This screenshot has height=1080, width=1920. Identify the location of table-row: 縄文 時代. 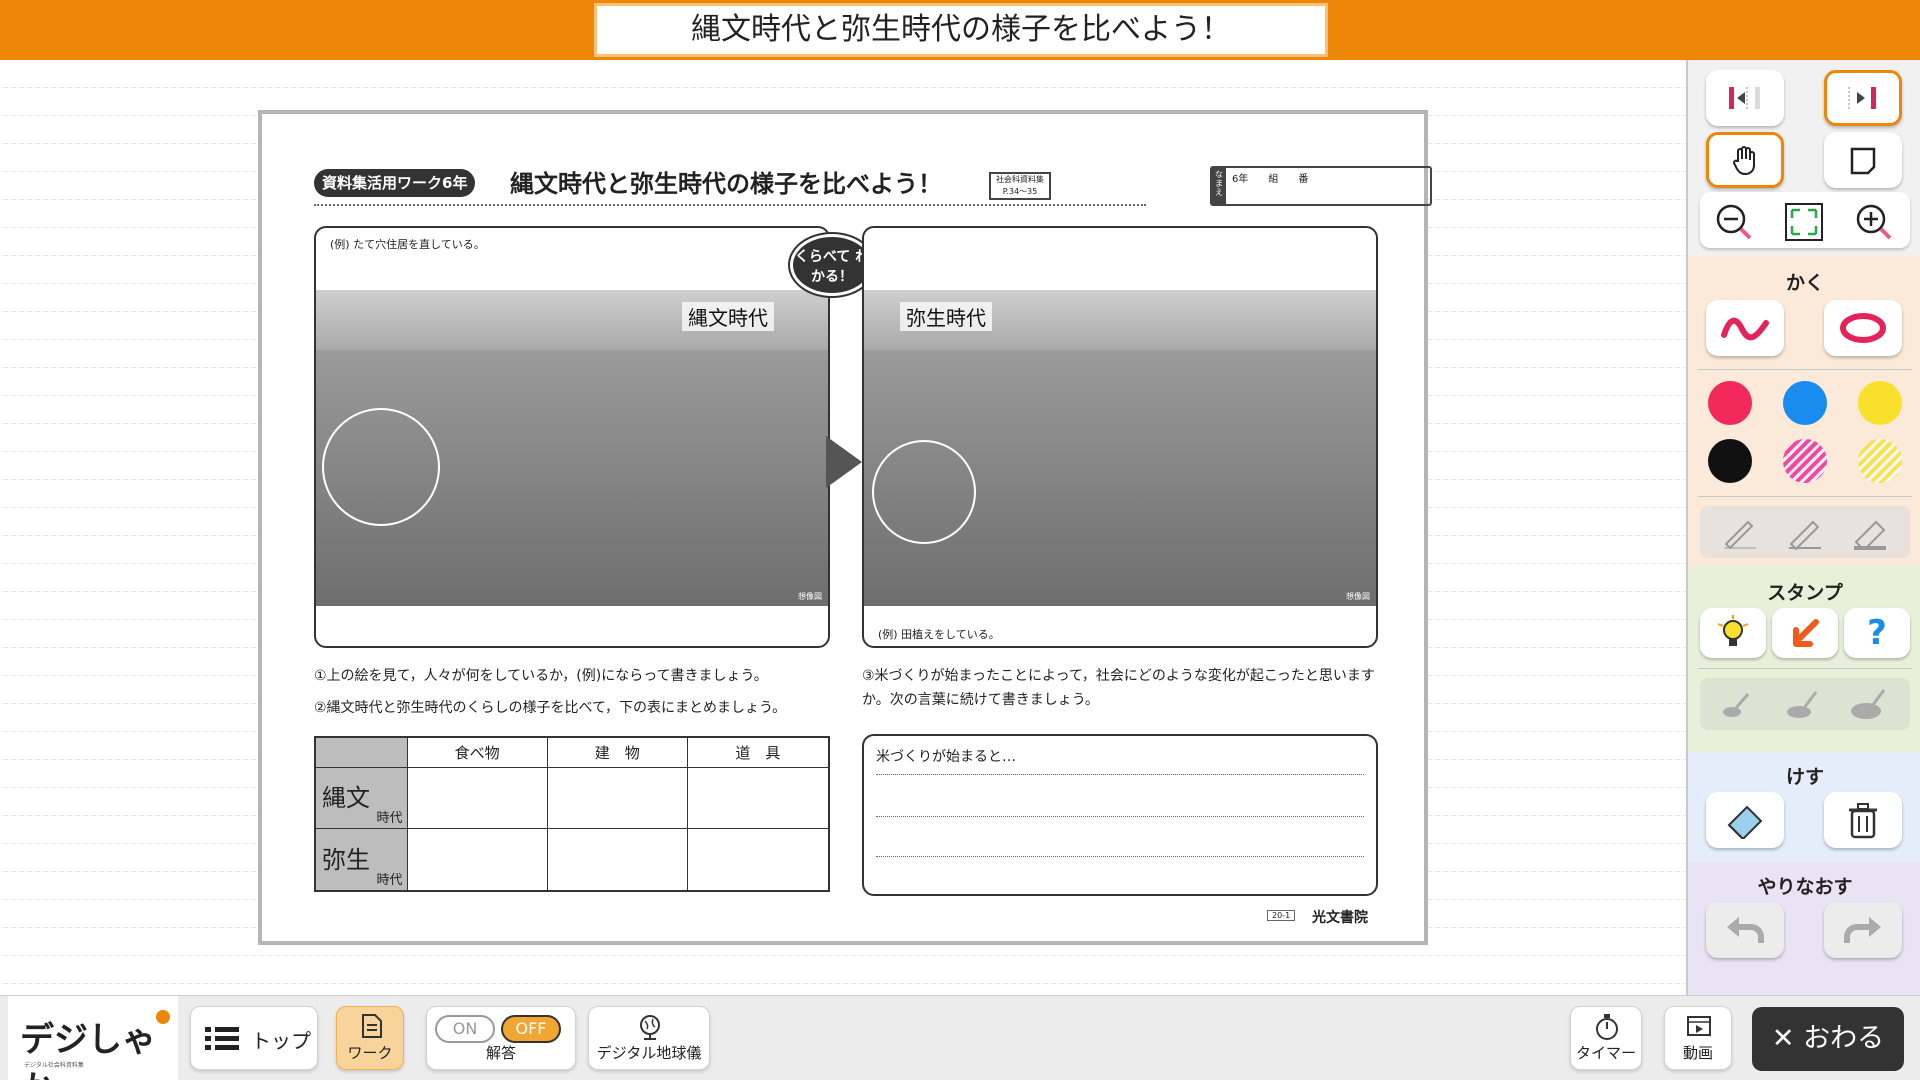
(572, 797).